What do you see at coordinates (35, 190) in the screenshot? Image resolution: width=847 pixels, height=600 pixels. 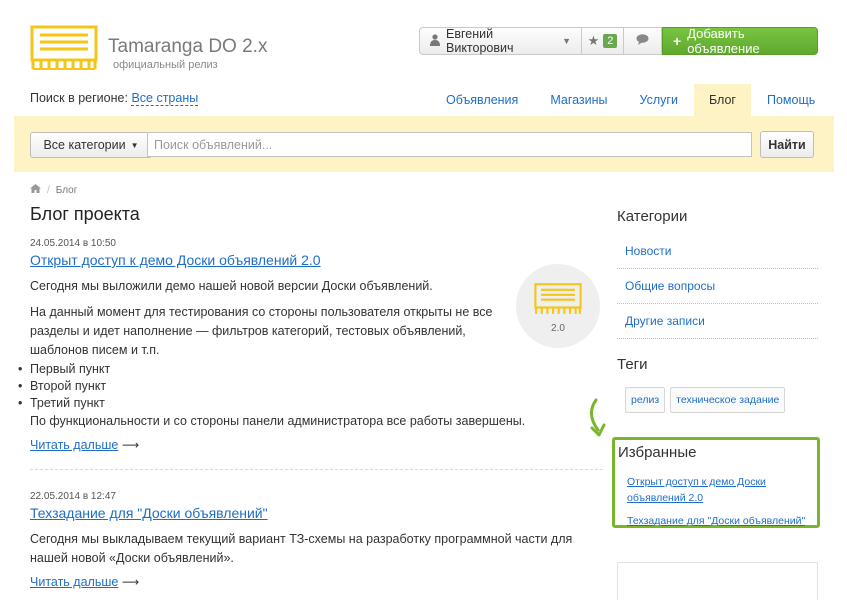 I see `home-icon` at bounding box center [35, 190].